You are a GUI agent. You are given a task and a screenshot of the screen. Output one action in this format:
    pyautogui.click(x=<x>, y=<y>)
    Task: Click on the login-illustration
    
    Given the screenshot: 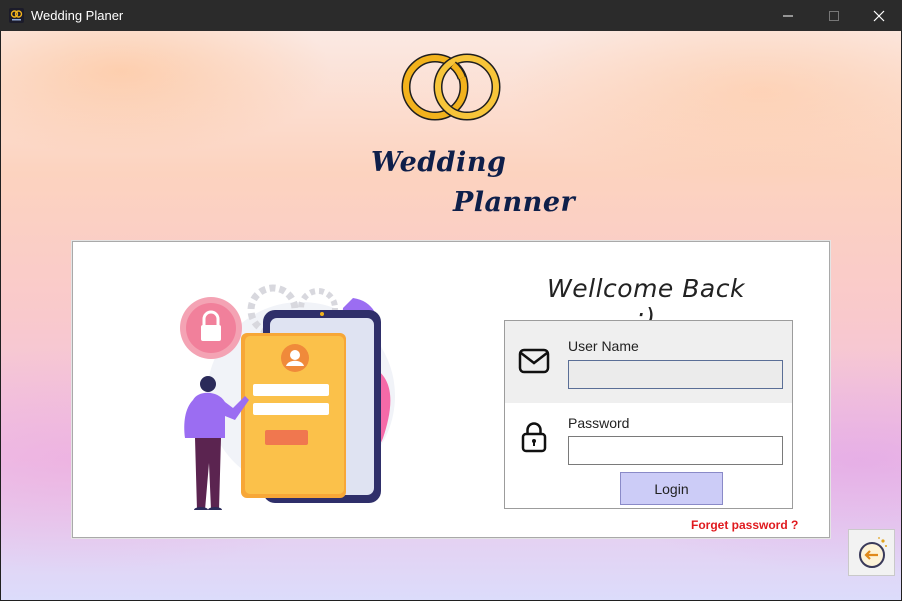 What is the action you would take?
    pyautogui.click(x=287, y=397)
    